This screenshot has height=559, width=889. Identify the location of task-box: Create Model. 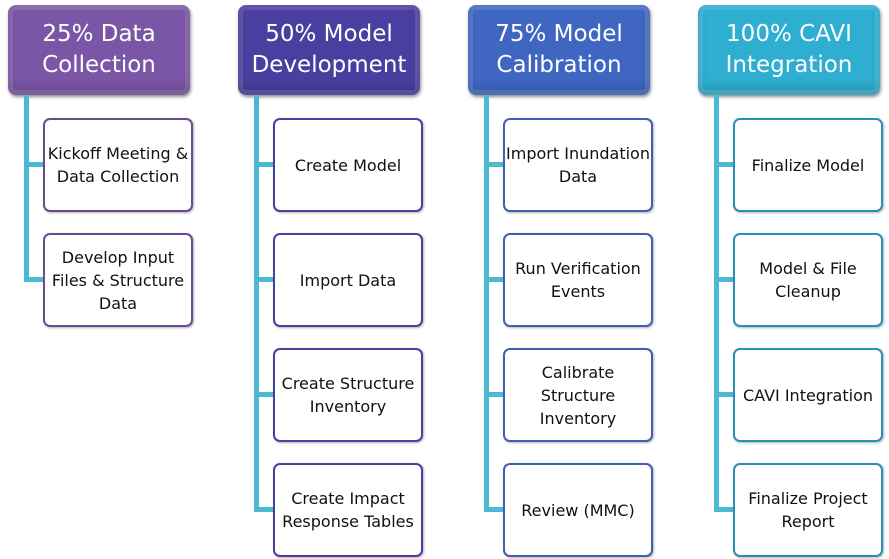
(348, 165).